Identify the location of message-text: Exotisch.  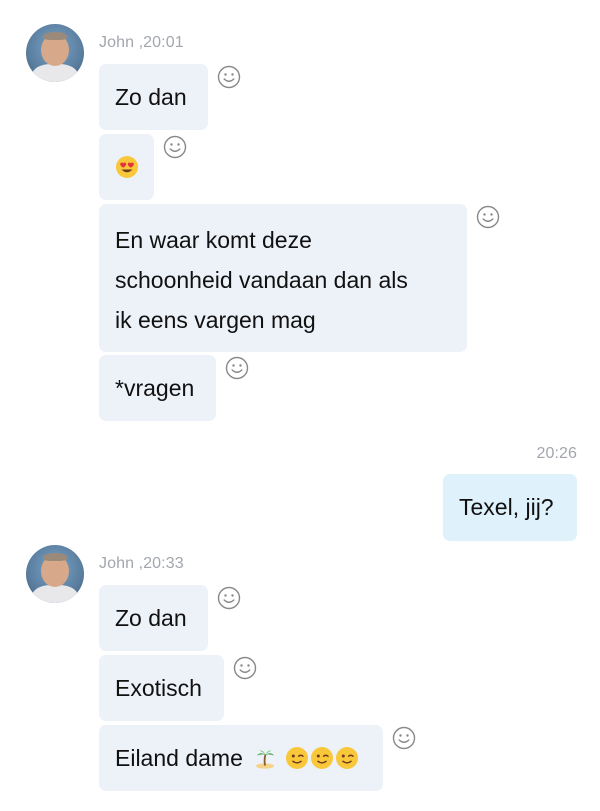
(158, 687).